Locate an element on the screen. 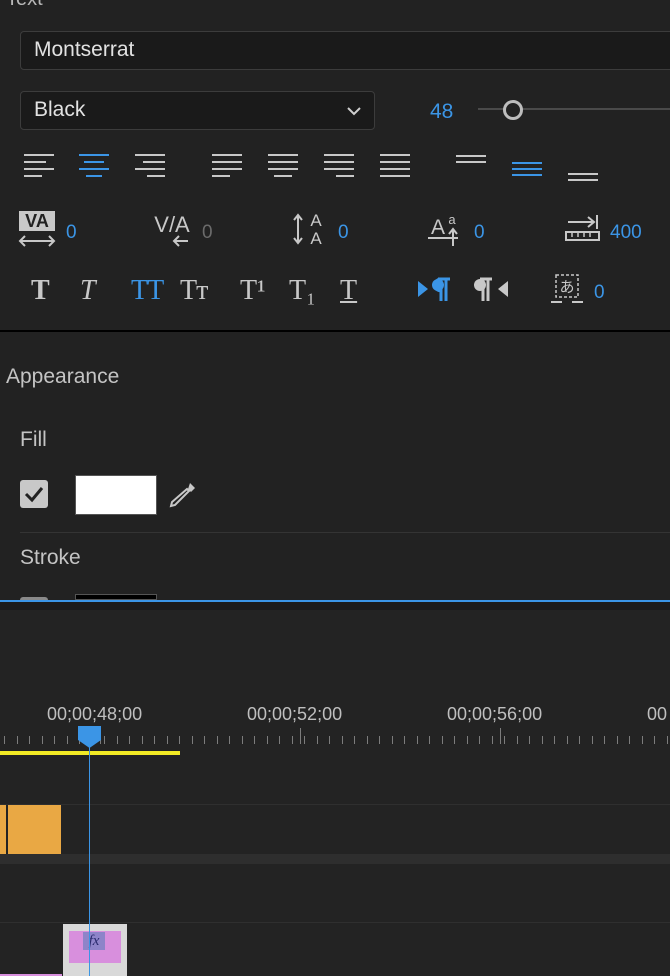  track-separator is located at coordinates (335, 859).